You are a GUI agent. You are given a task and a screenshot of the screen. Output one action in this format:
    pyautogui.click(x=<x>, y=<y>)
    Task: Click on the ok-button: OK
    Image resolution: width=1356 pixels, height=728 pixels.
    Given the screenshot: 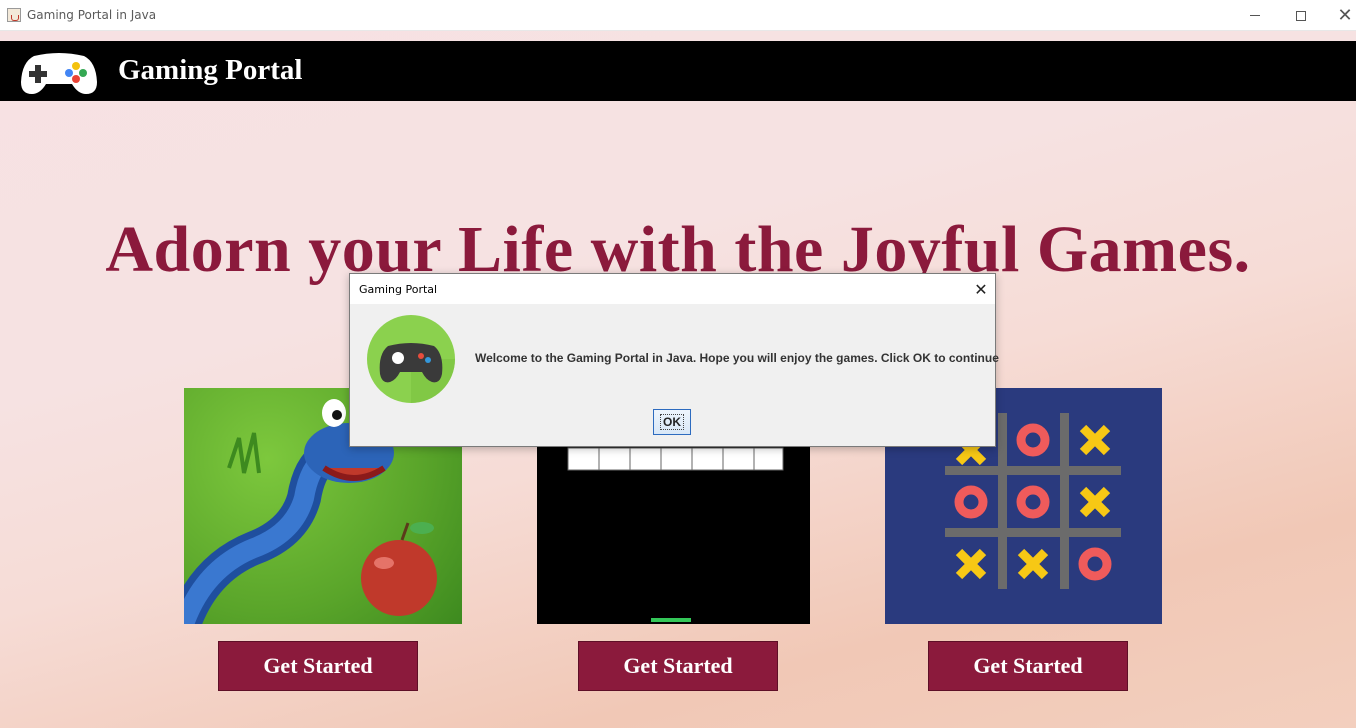 What is the action you would take?
    pyautogui.click(x=672, y=422)
    